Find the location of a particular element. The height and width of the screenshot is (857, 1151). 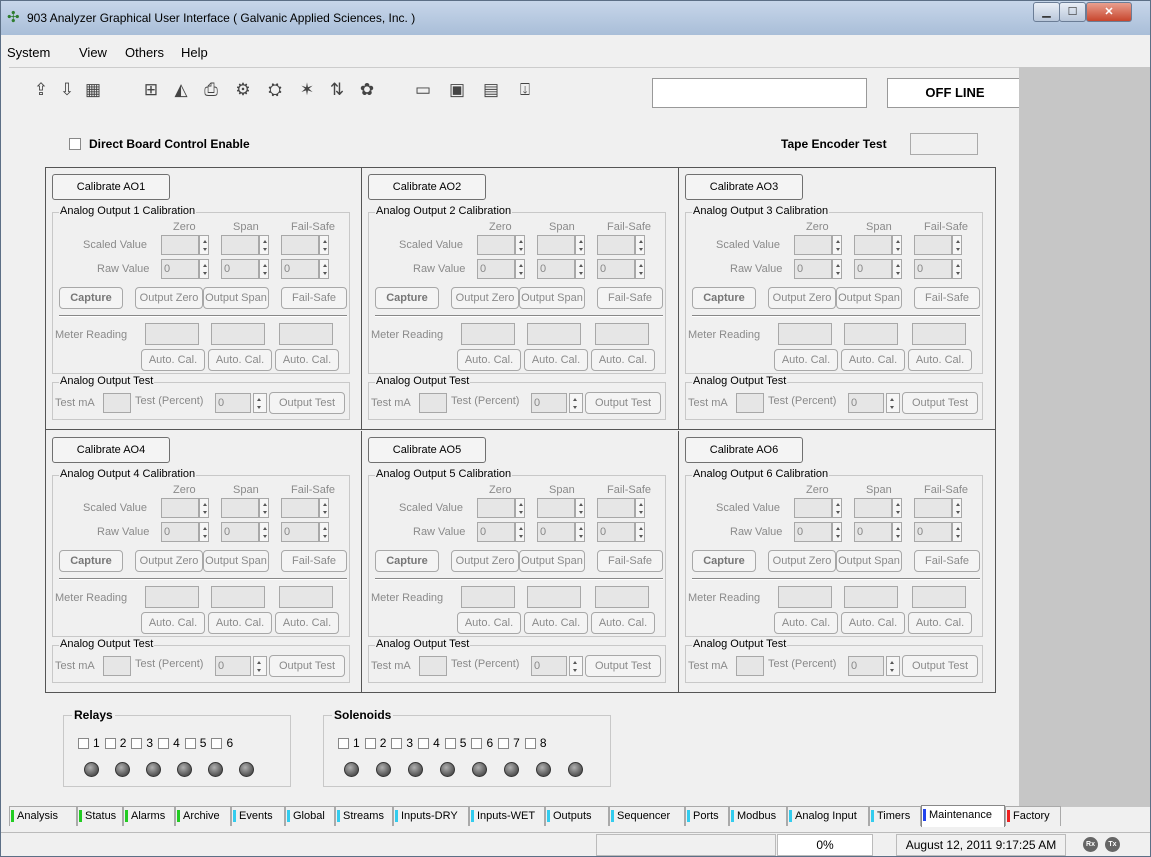

calibrate-button: Calibrate AO1 is located at coordinates (111, 187).